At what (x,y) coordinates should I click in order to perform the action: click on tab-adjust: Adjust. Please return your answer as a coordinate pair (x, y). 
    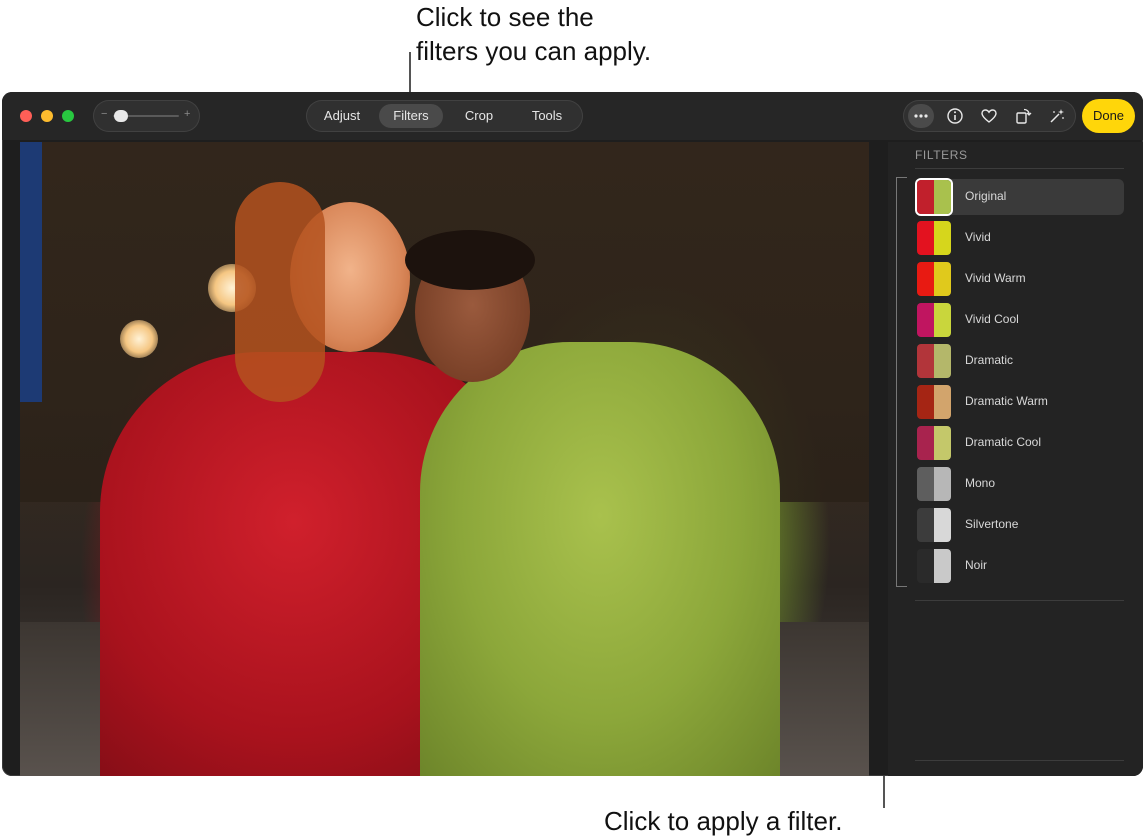
    Looking at the image, I should click on (342, 116).